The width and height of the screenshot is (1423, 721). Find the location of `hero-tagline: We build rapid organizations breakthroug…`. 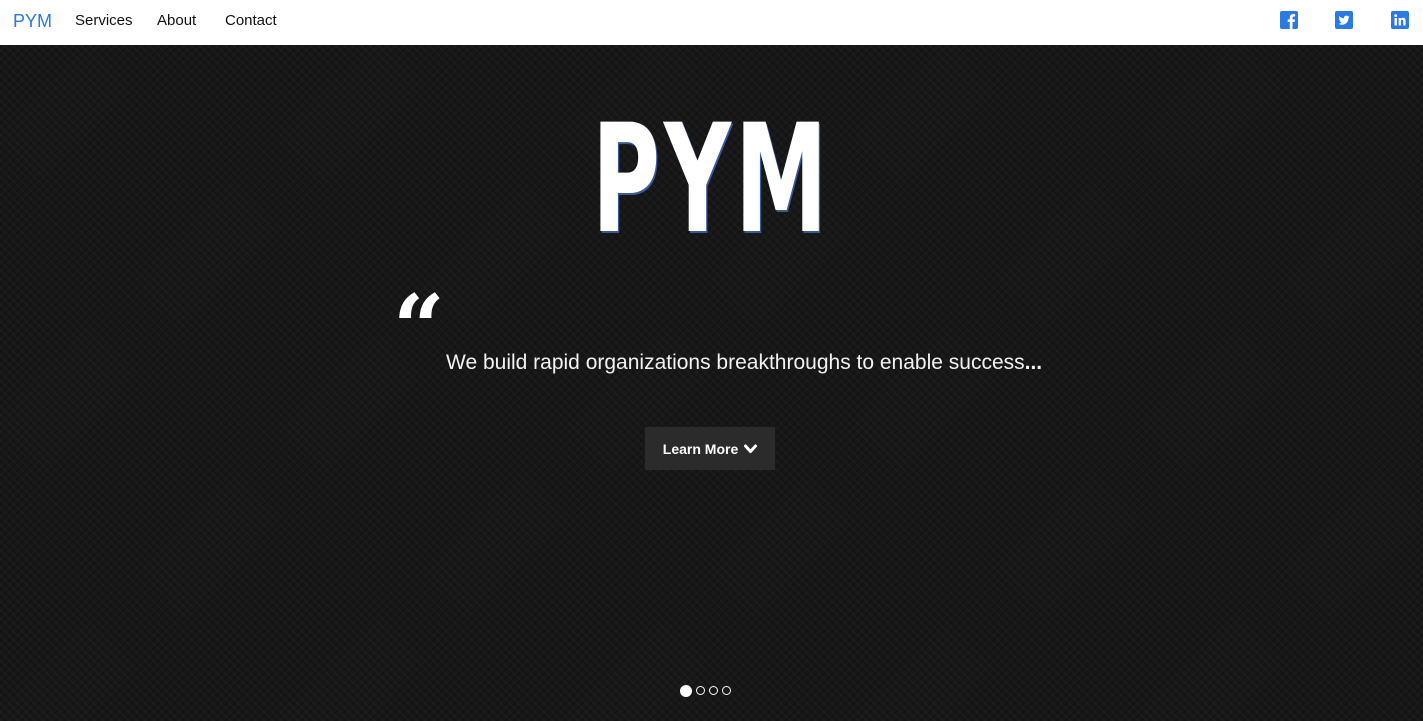

hero-tagline: We build rapid organizations breakthroug… is located at coordinates (744, 363).